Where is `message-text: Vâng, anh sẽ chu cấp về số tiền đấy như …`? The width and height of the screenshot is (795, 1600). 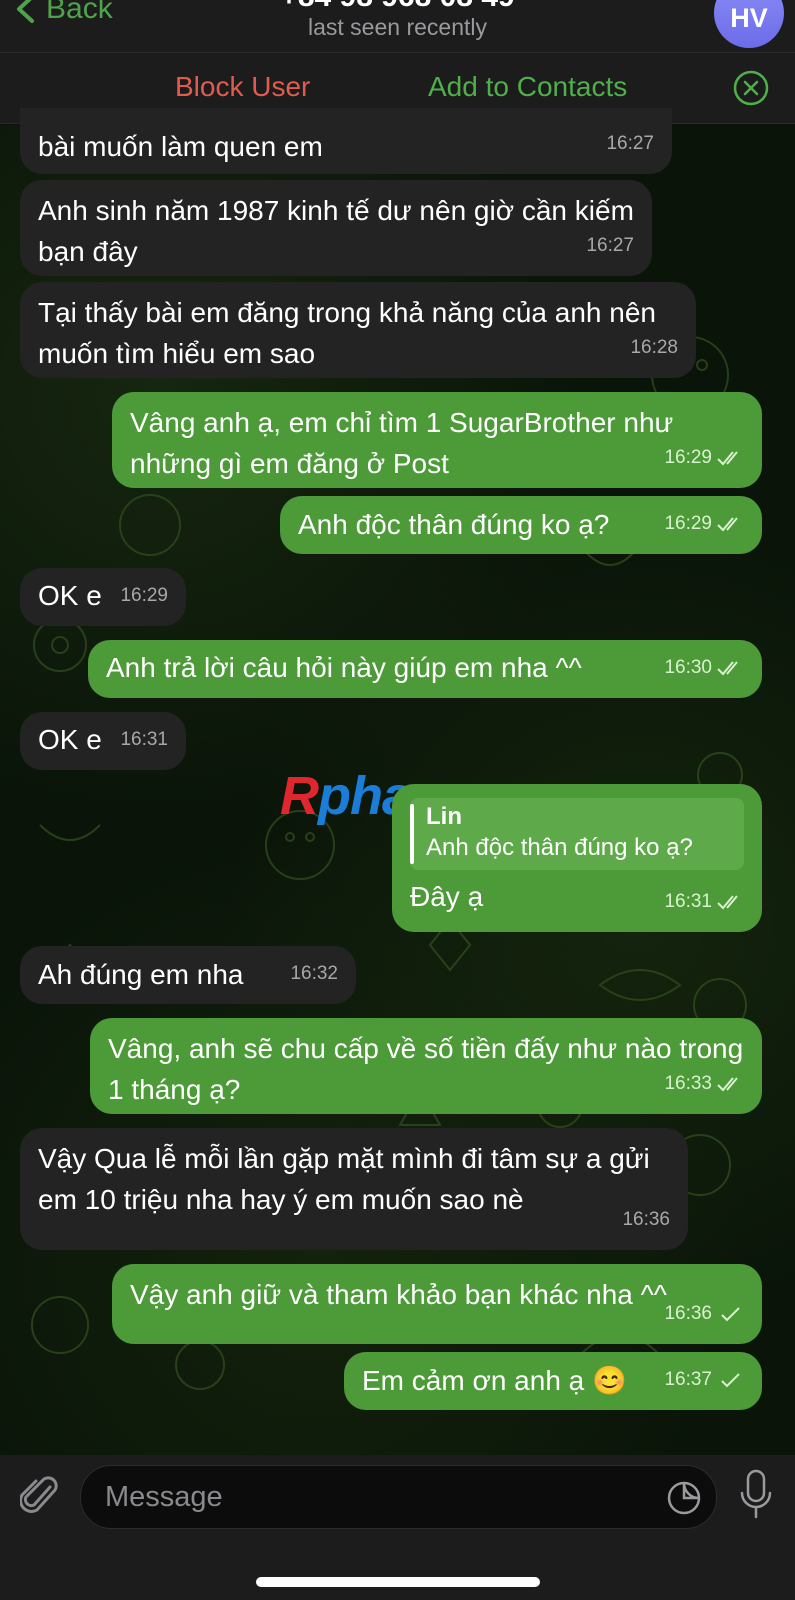
message-text: Vâng, anh sẽ chu cấp về số tiền đấy như … is located at coordinates (426, 1069).